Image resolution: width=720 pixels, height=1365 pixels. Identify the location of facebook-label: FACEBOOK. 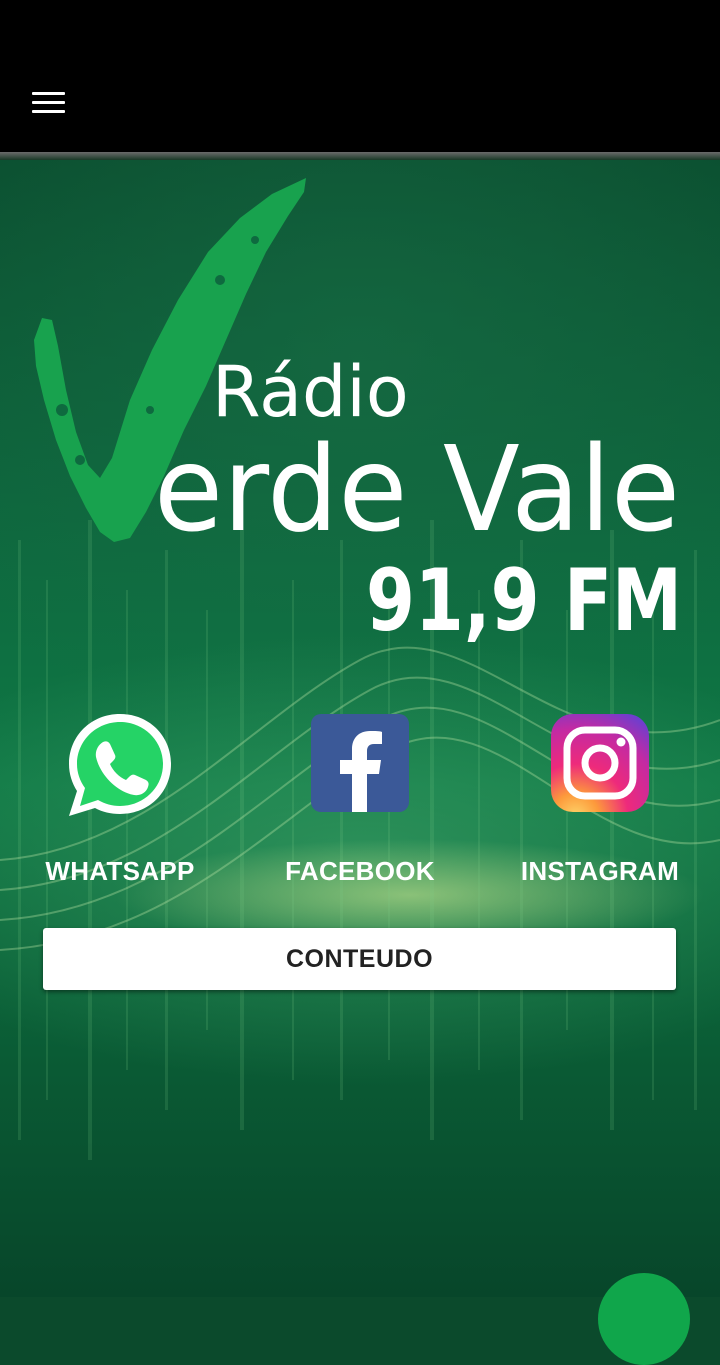
(360, 871).